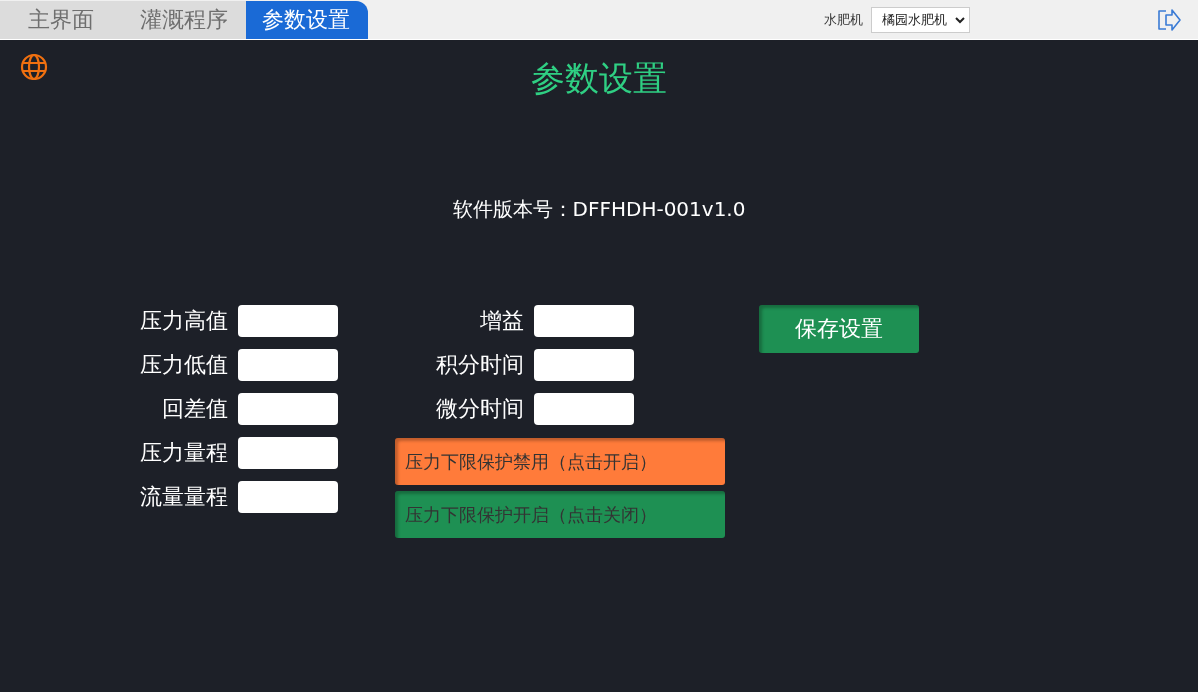  I want to click on toggle-button: 压力下限保护开启（点击关闭）, so click(560, 514).